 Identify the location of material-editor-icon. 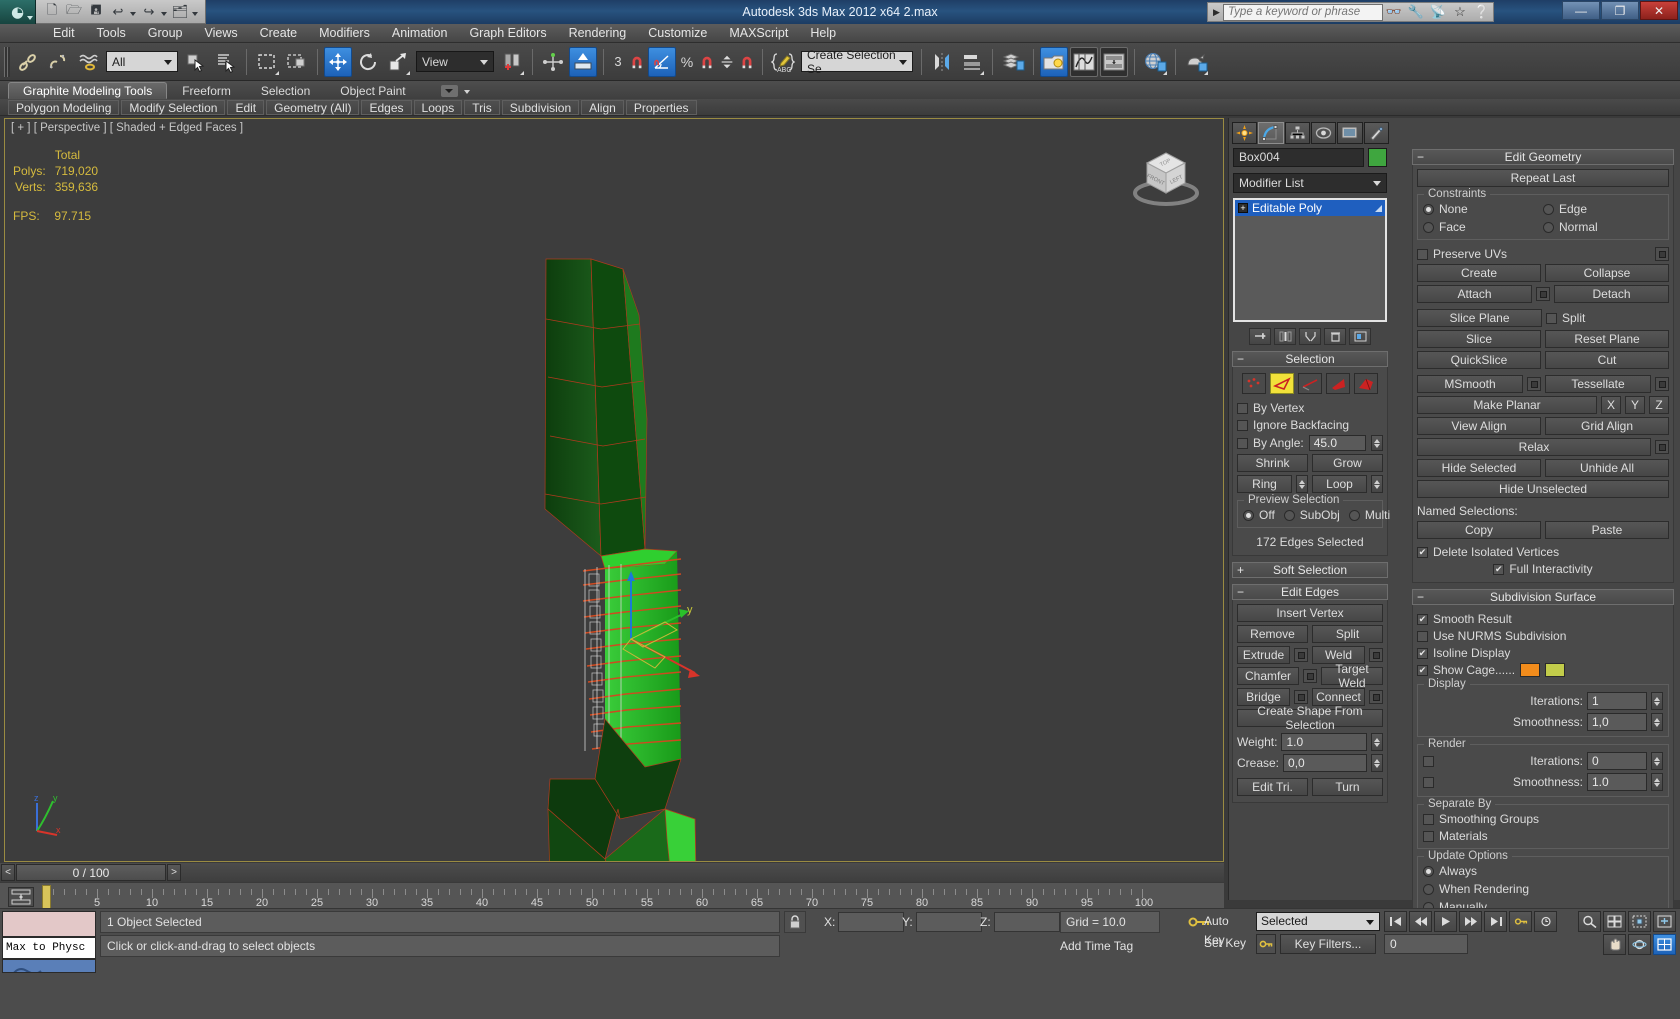
(1054, 61).